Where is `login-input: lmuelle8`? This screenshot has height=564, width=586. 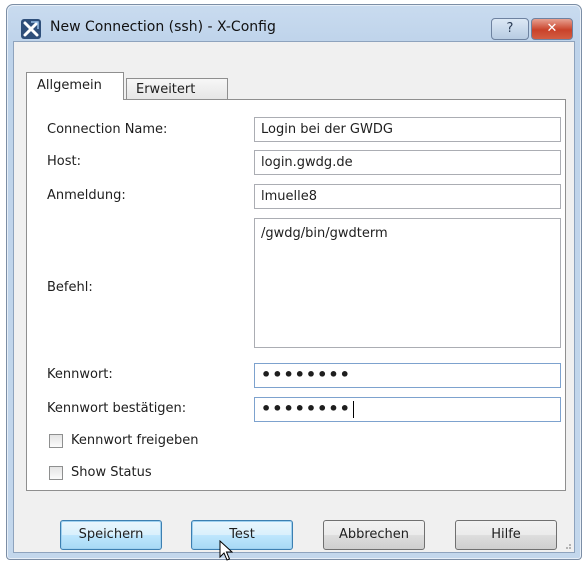
login-input: lmuelle8 is located at coordinates (407, 196).